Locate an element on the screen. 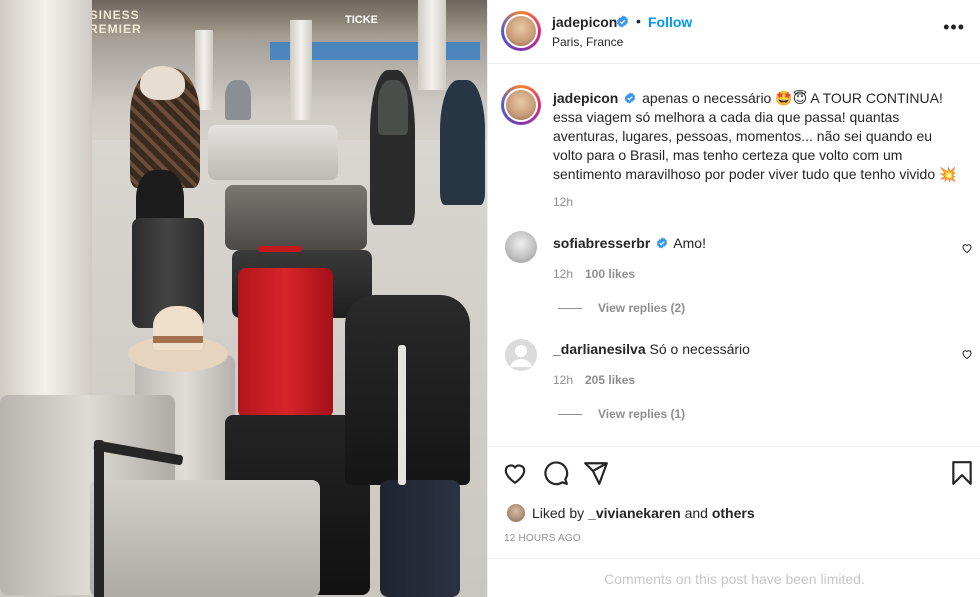  comment-1: sofiabresserbr Amo! is located at coordinates (629, 243).